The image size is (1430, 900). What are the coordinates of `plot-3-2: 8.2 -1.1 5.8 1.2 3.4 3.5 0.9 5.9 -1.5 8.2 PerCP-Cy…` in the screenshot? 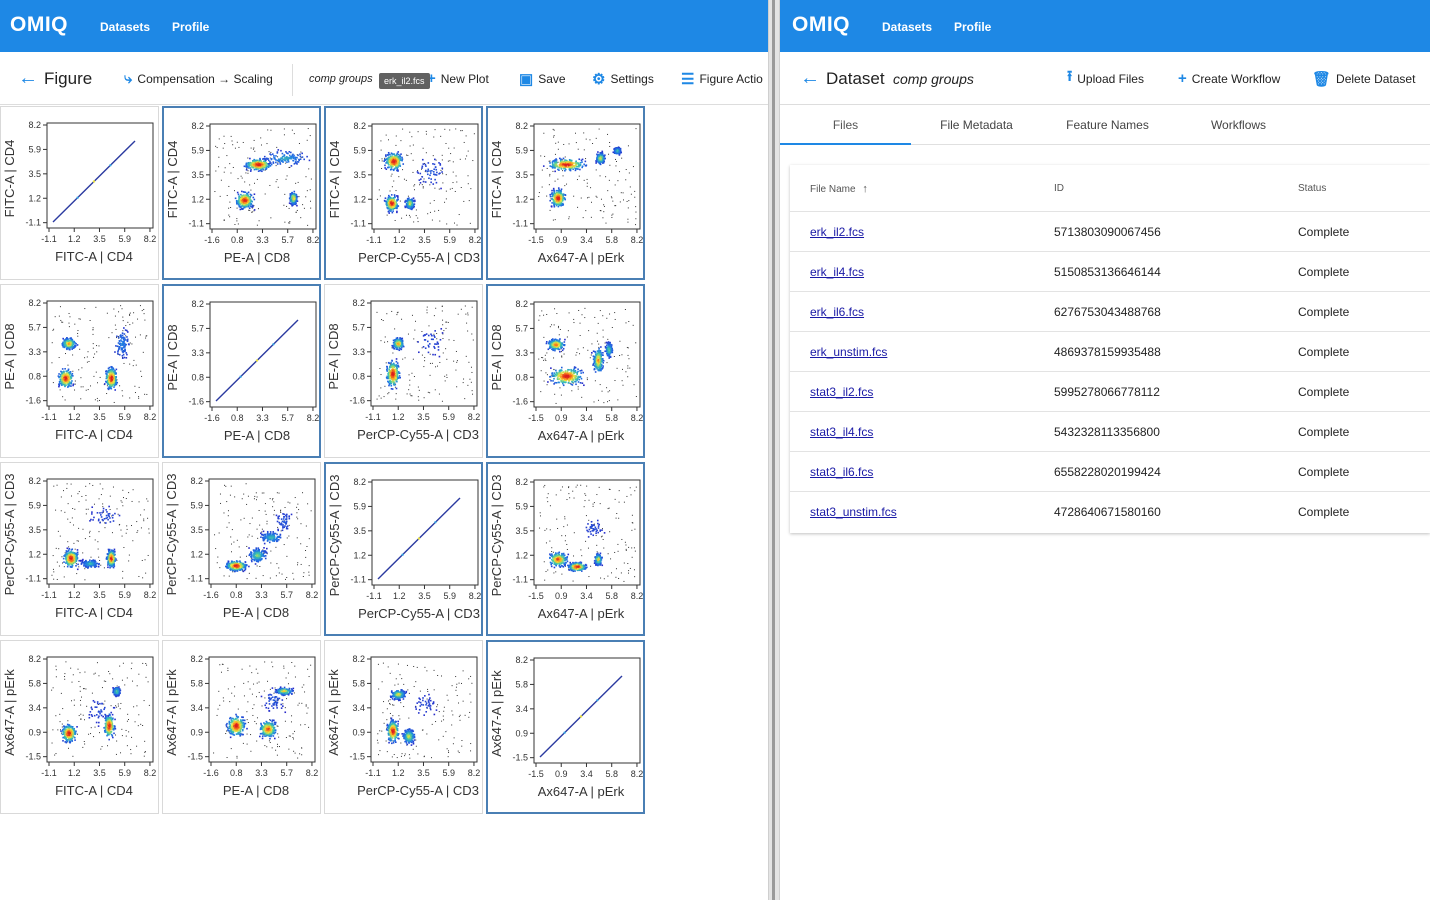 It's located at (403, 727).